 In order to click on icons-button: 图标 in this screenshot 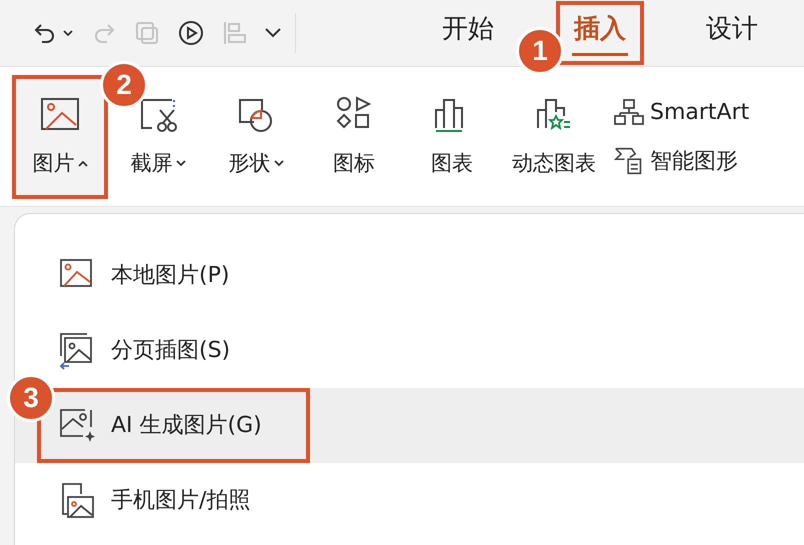, I will do `click(354, 136)`.